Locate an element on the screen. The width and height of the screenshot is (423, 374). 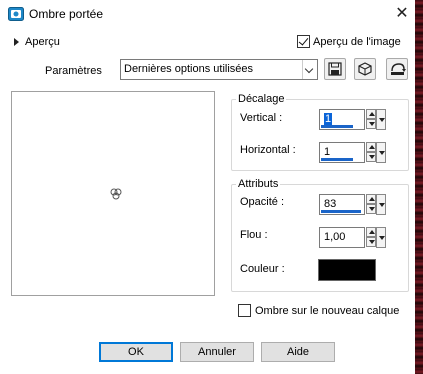
params-label: Paramètres is located at coordinates (73, 71).